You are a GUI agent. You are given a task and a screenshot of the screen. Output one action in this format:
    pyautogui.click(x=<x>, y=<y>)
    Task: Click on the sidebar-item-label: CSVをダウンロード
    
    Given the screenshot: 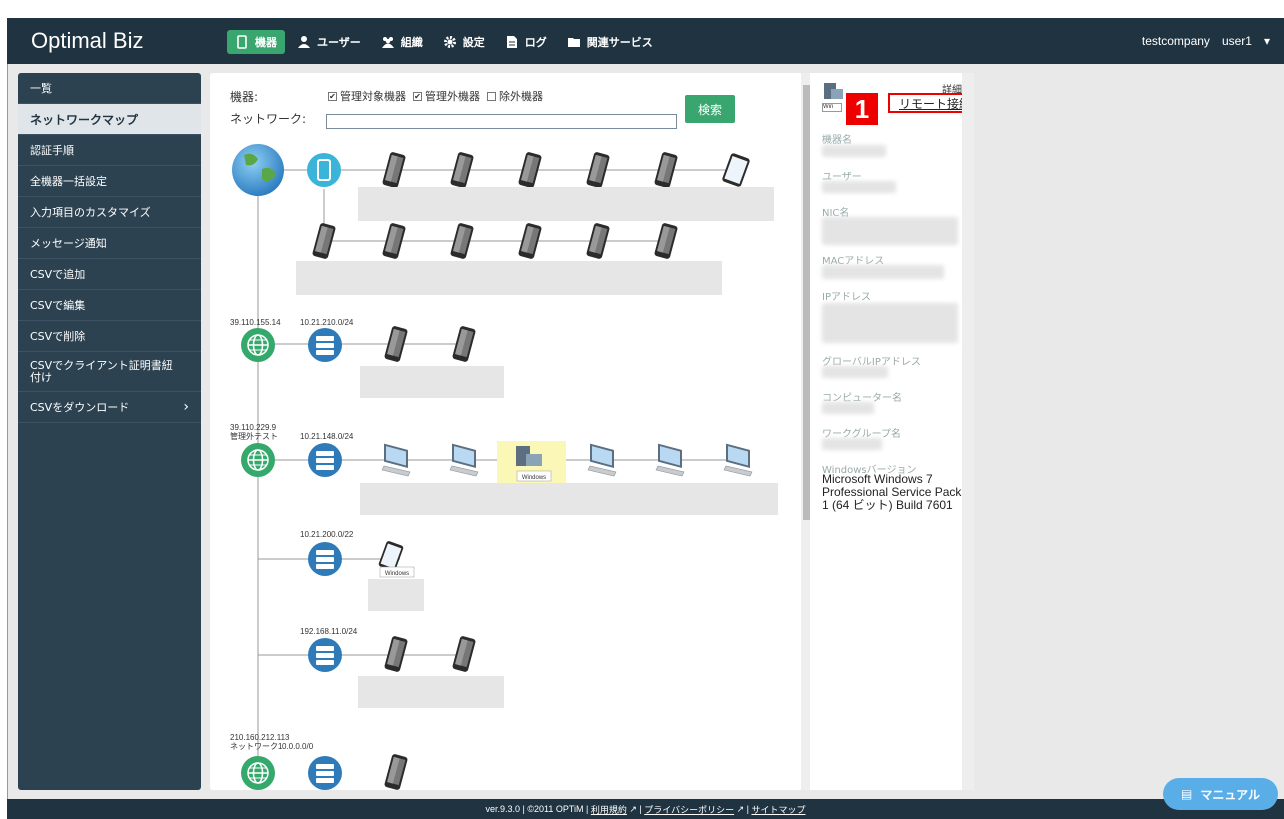 What is the action you would take?
    pyautogui.click(x=80, y=407)
    